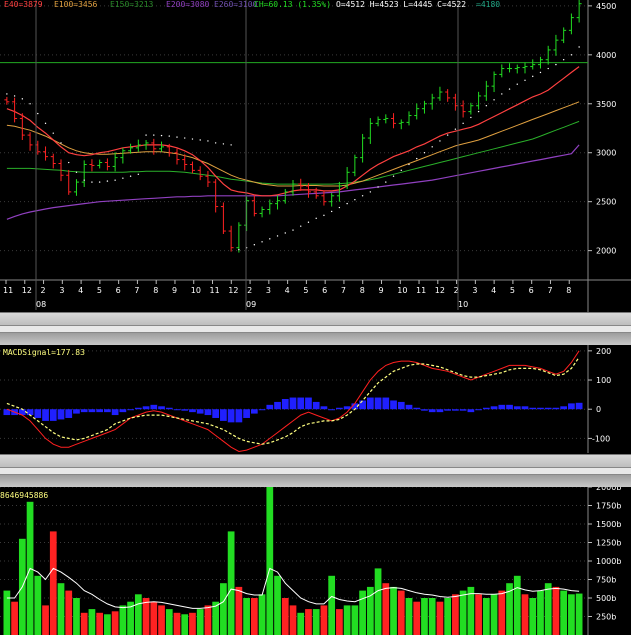 This screenshot has width=631, height=635. Describe the element at coordinates (606, 104) in the screenshot. I see `price-y-tick-label: 3500` at that location.